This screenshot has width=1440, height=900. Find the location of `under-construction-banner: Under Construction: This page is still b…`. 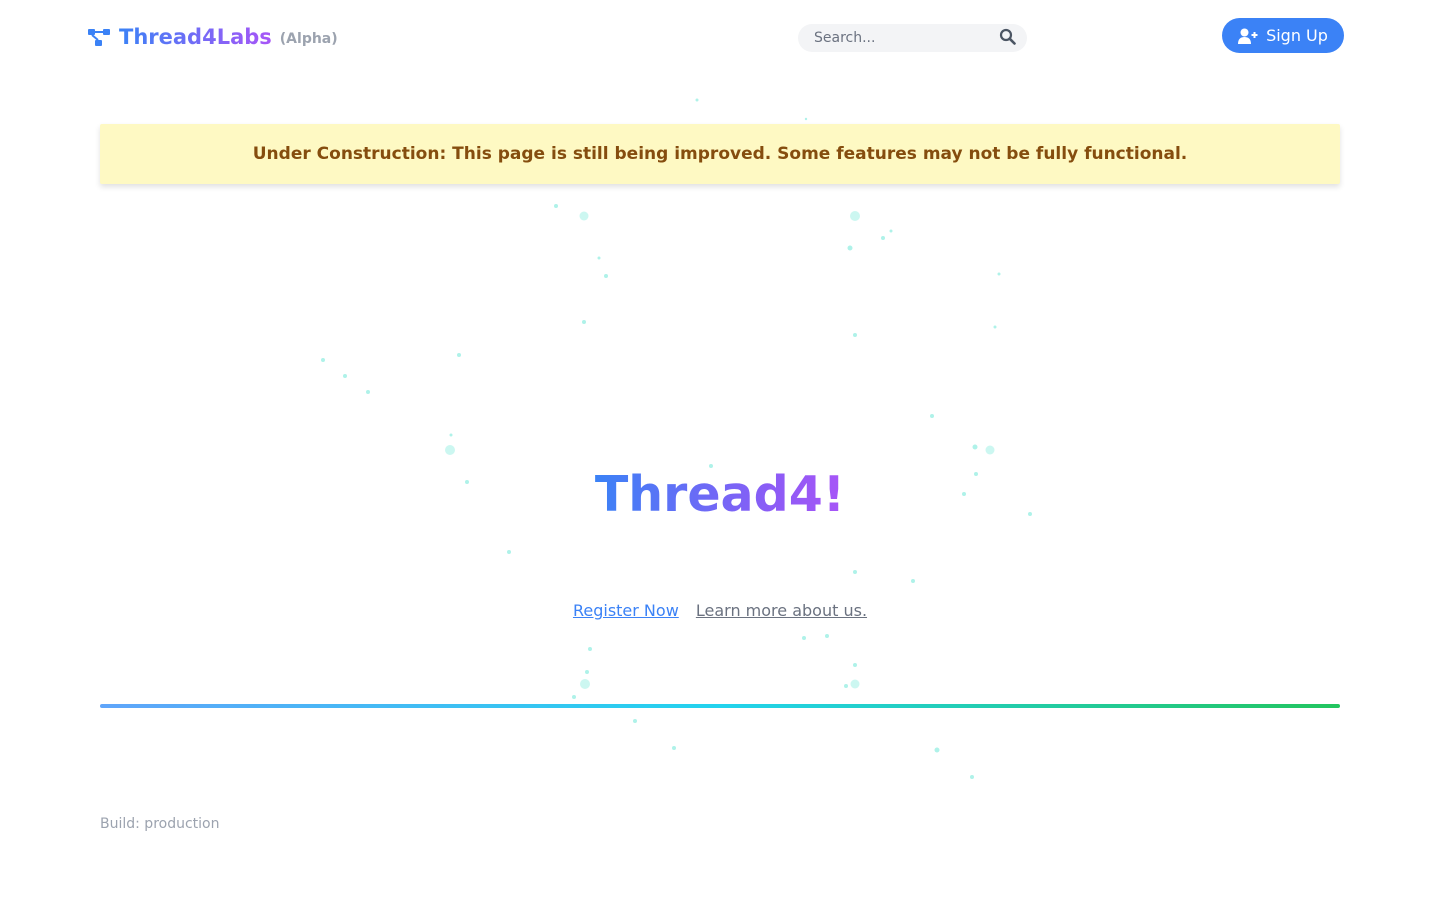

under-construction-banner: Under Construction: This page is still b… is located at coordinates (720, 154).